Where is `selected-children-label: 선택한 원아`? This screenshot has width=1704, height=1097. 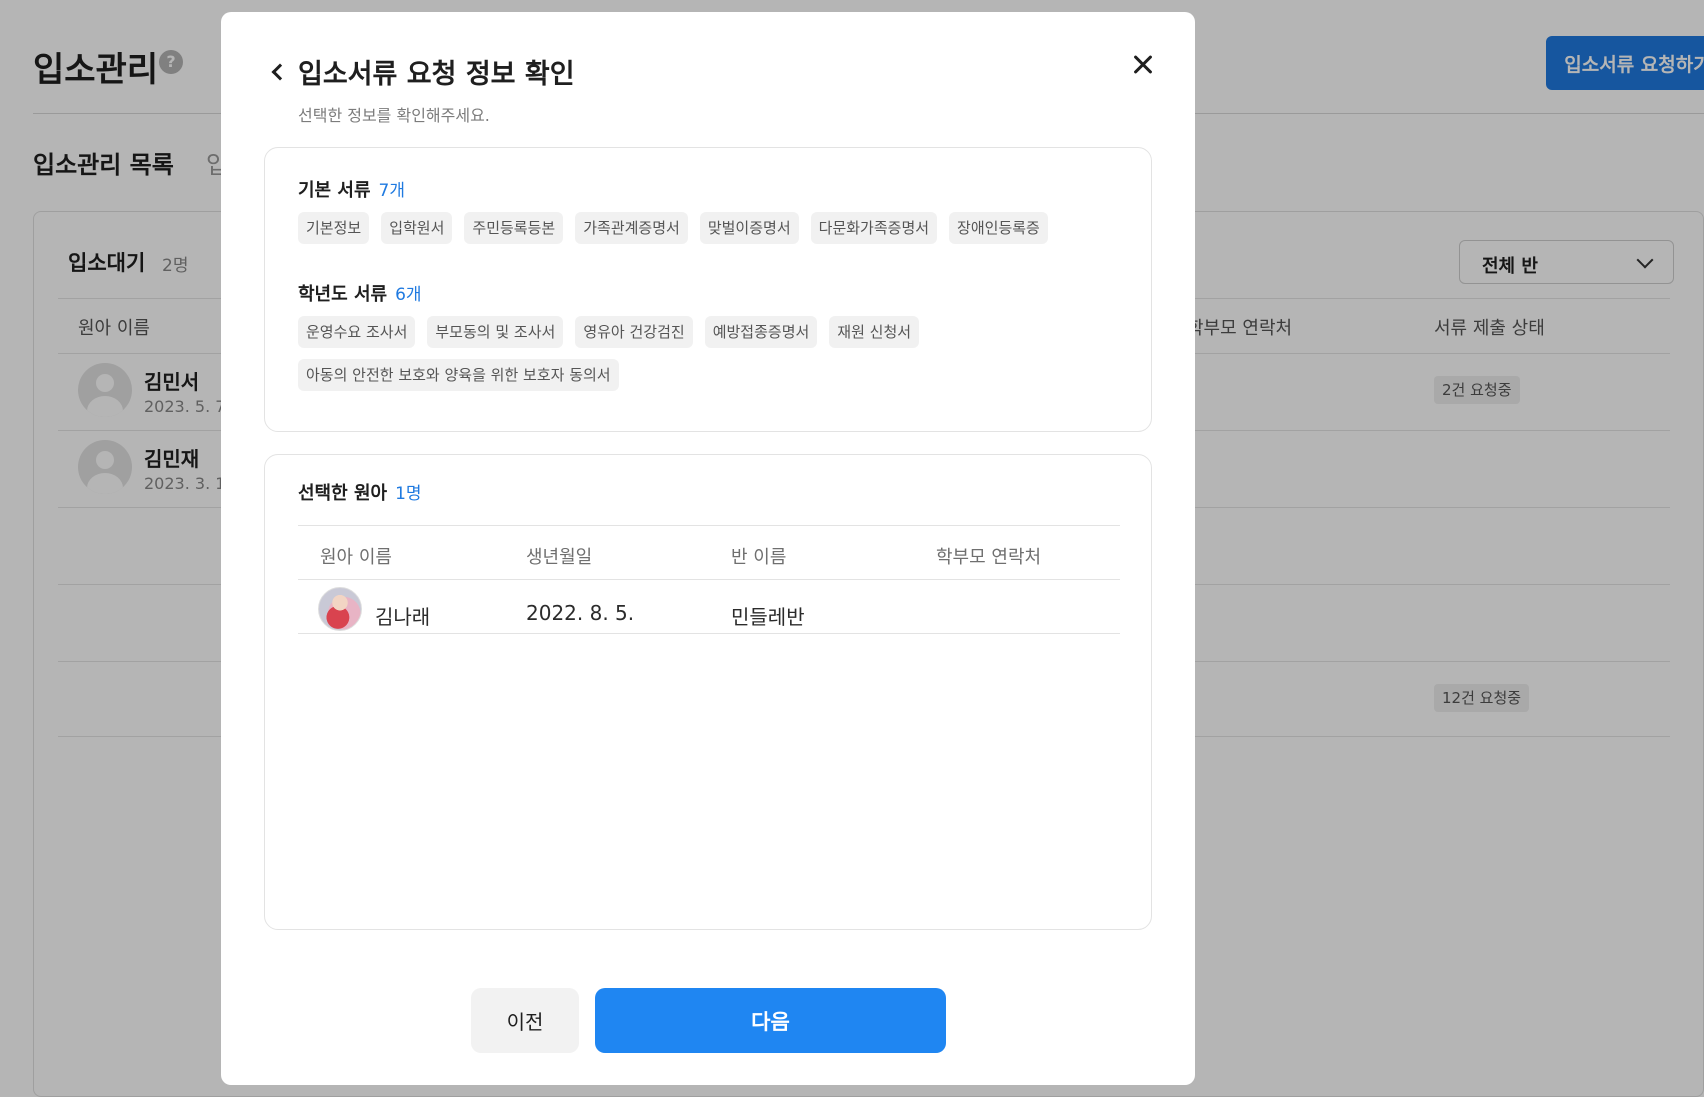
selected-children-label: 선택한 원아 is located at coordinates (343, 493).